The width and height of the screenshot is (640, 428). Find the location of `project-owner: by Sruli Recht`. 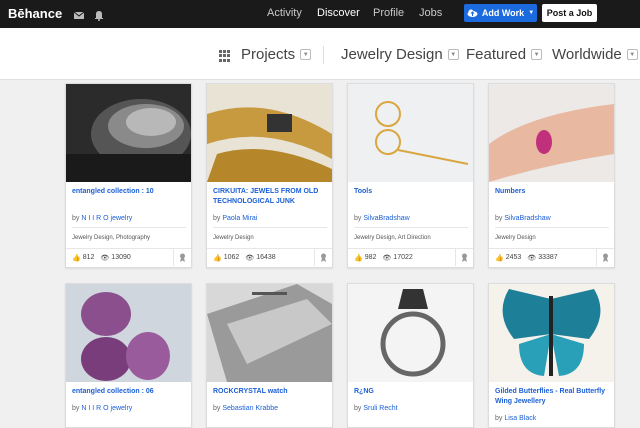

project-owner: by Sruli Recht is located at coordinates (376, 408).